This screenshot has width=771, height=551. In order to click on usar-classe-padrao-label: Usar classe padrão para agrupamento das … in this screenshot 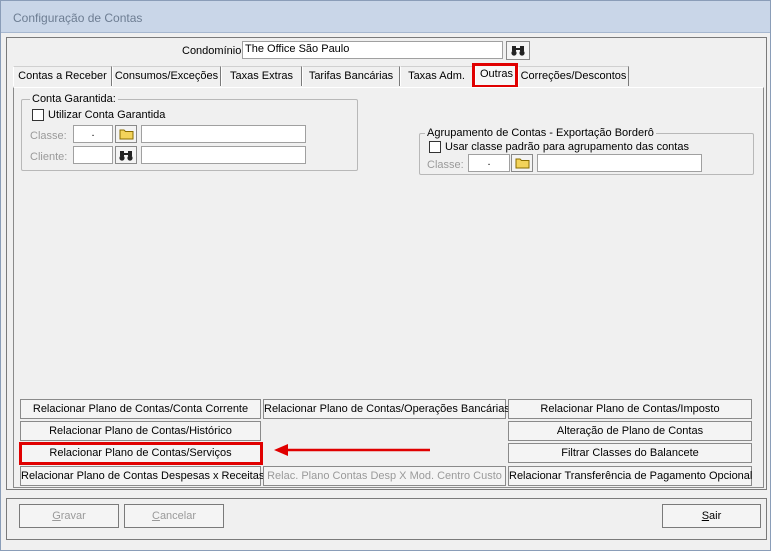, I will do `click(567, 147)`.